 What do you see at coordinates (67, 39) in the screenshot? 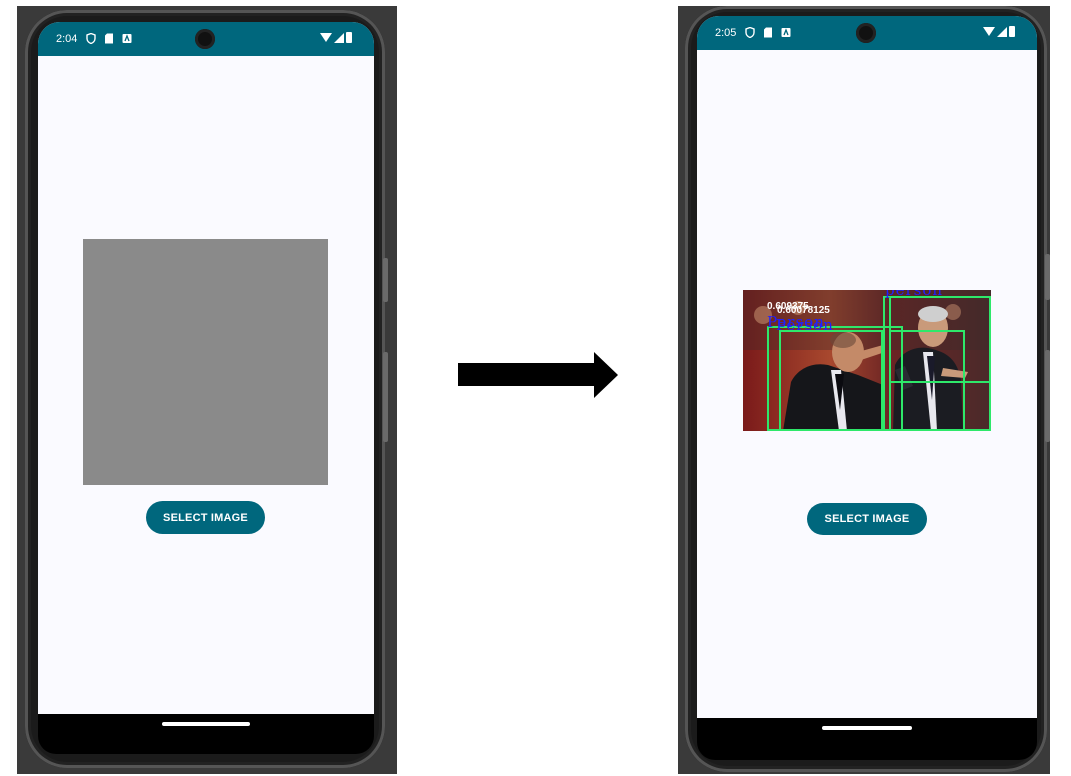
I see `status-time: 2:04` at bounding box center [67, 39].